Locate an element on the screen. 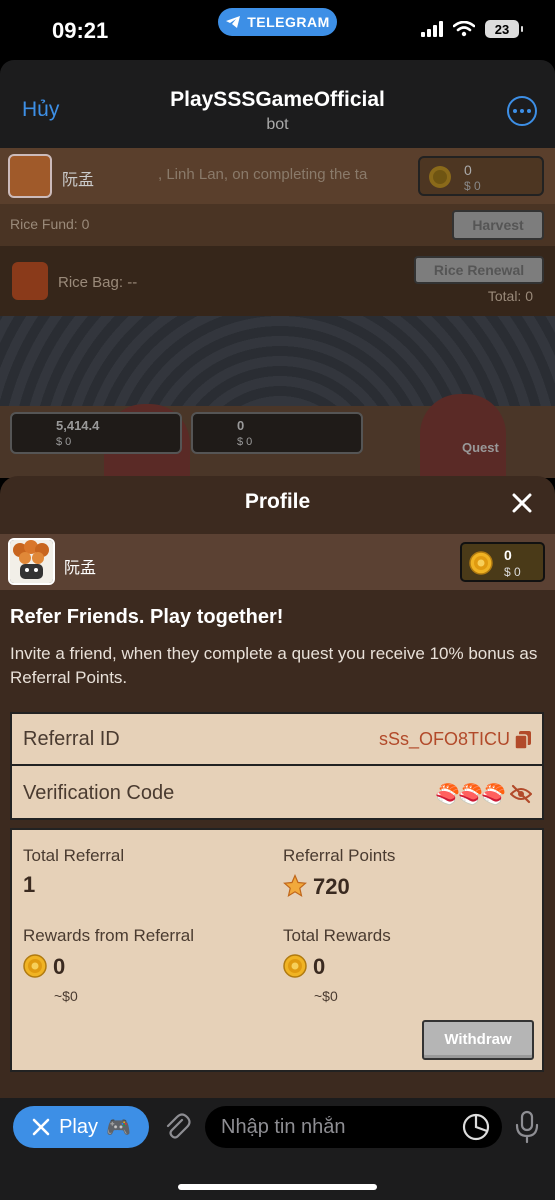 This screenshot has height=1200, width=555. verification-row: Verification Code 🍣🍣🍣 is located at coordinates (277, 794).